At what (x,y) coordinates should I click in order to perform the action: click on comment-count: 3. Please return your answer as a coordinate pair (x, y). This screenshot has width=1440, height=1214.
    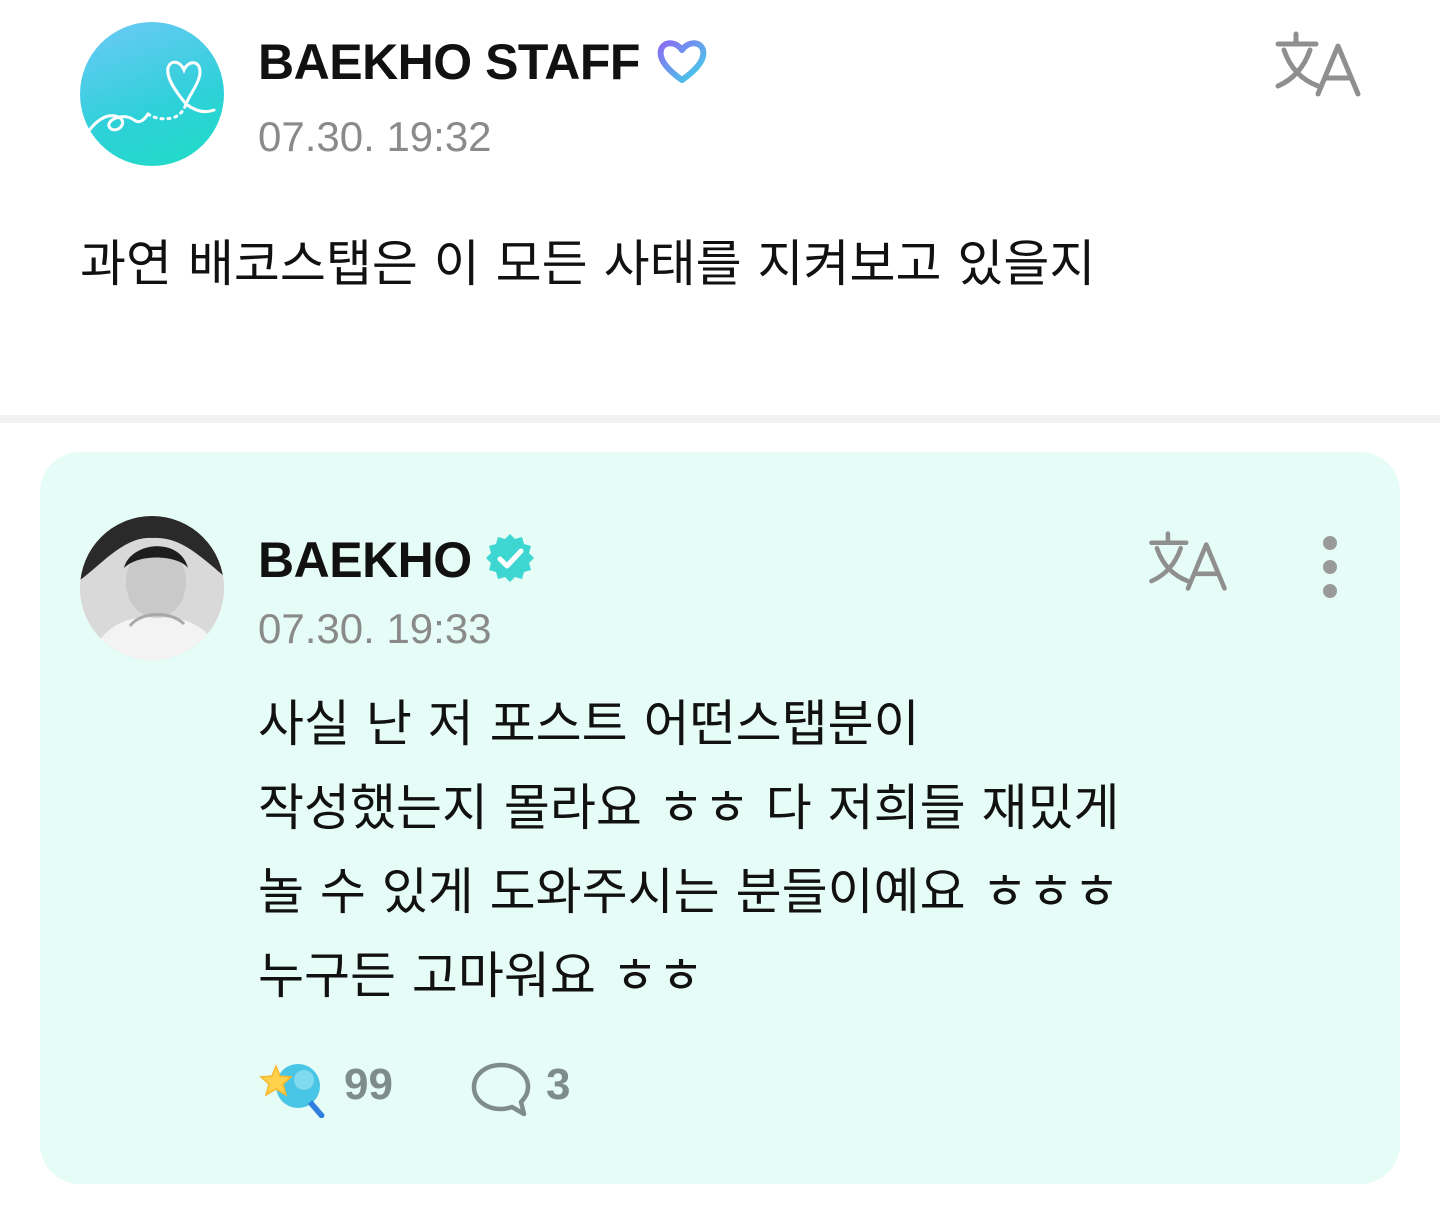
    Looking at the image, I should click on (558, 1085).